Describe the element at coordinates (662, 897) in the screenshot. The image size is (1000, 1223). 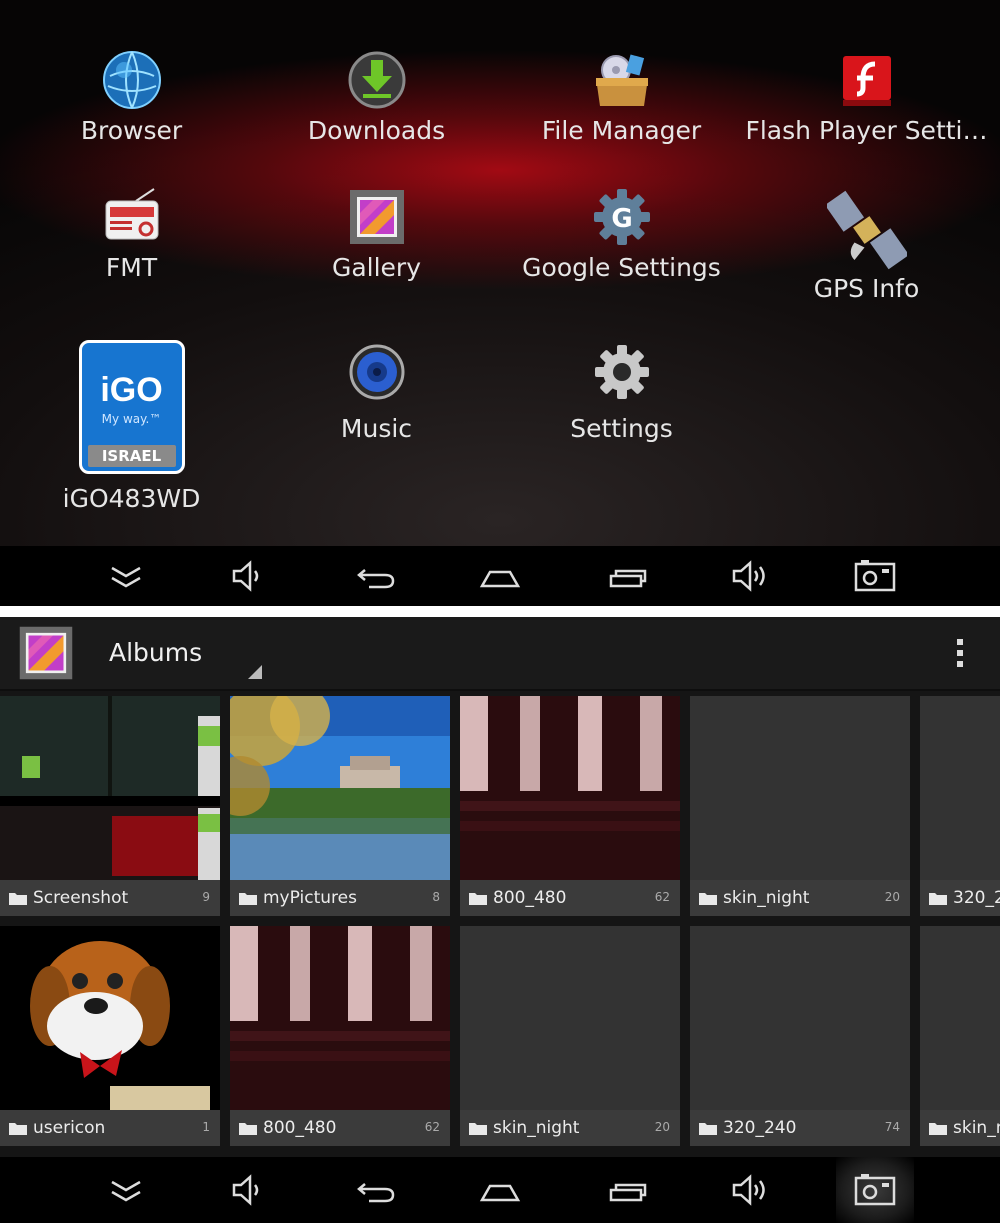
I see `album-count: 62` at that location.